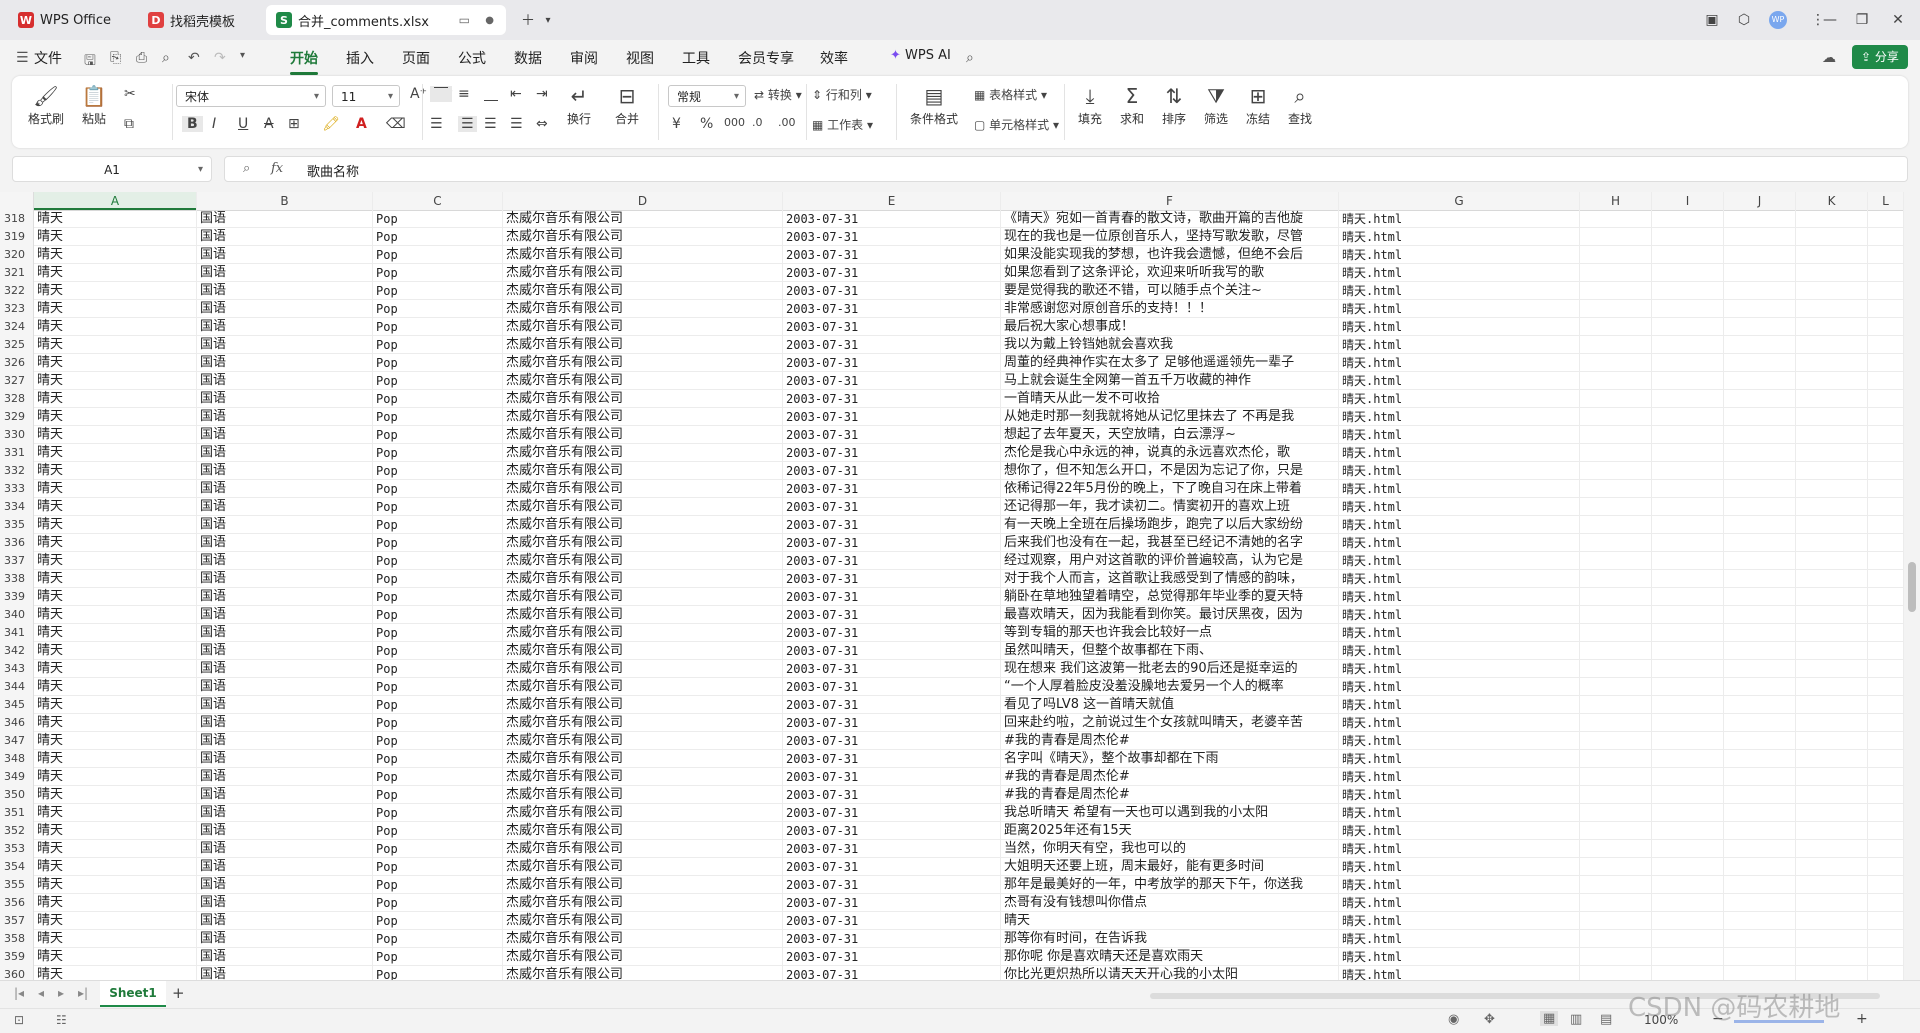  I want to click on row-number: 359, so click(17, 957).